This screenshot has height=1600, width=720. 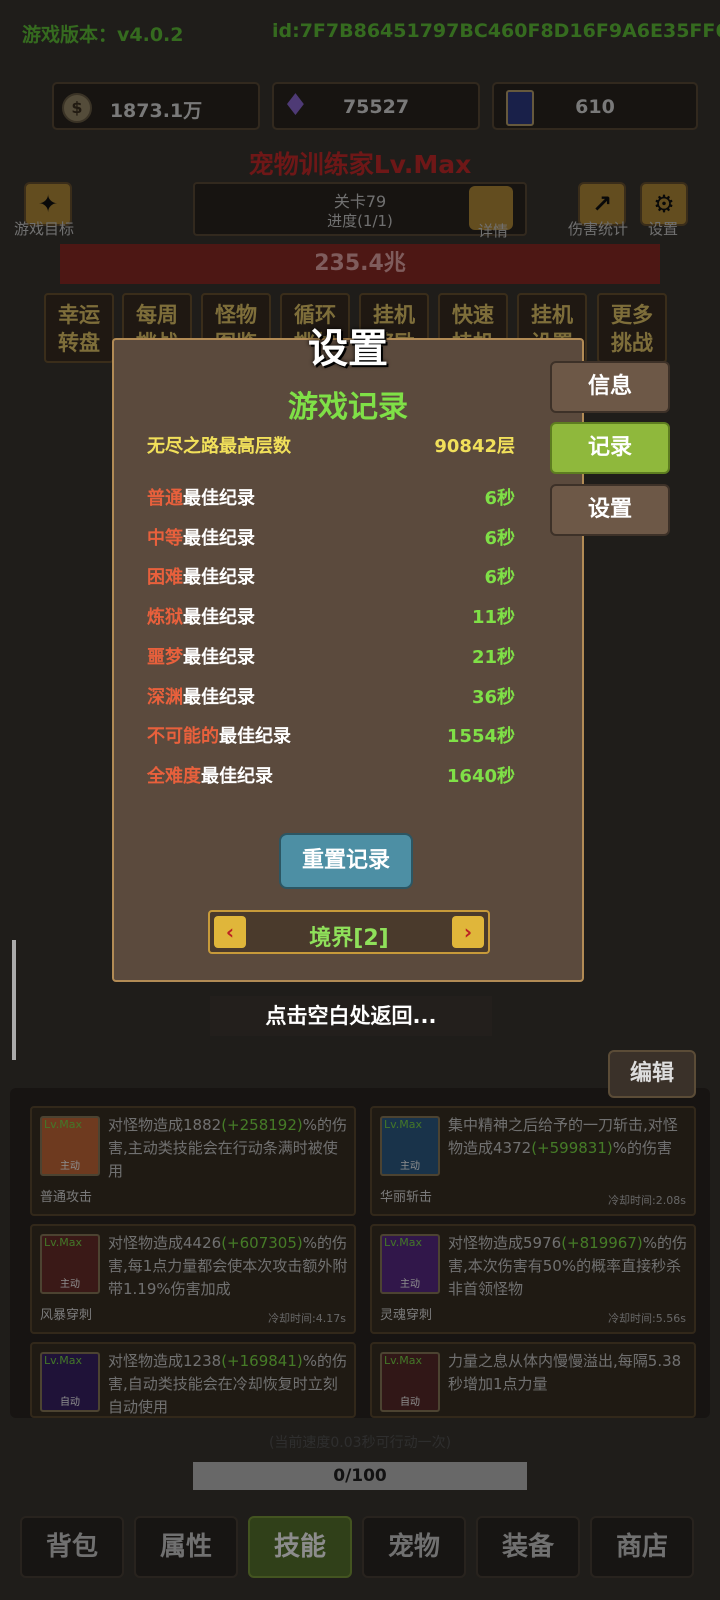 What do you see at coordinates (228, 1148) in the screenshot?
I see `skill-description: 对怪物造成1882(+258192)%的伤害,主动类技能会在行动条满时被使用` at bounding box center [228, 1148].